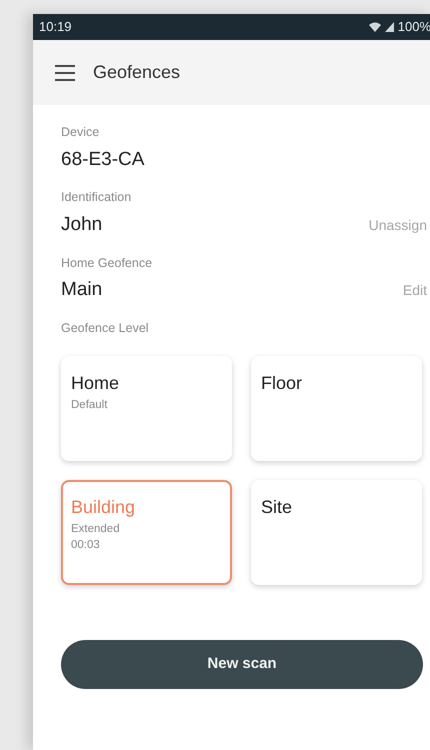 The height and width of the screenshot is (750, 430). What do you see at coordinates (374, 27) in the screenshot?
I see `wifi-icon` at bounding box center [374, 27].